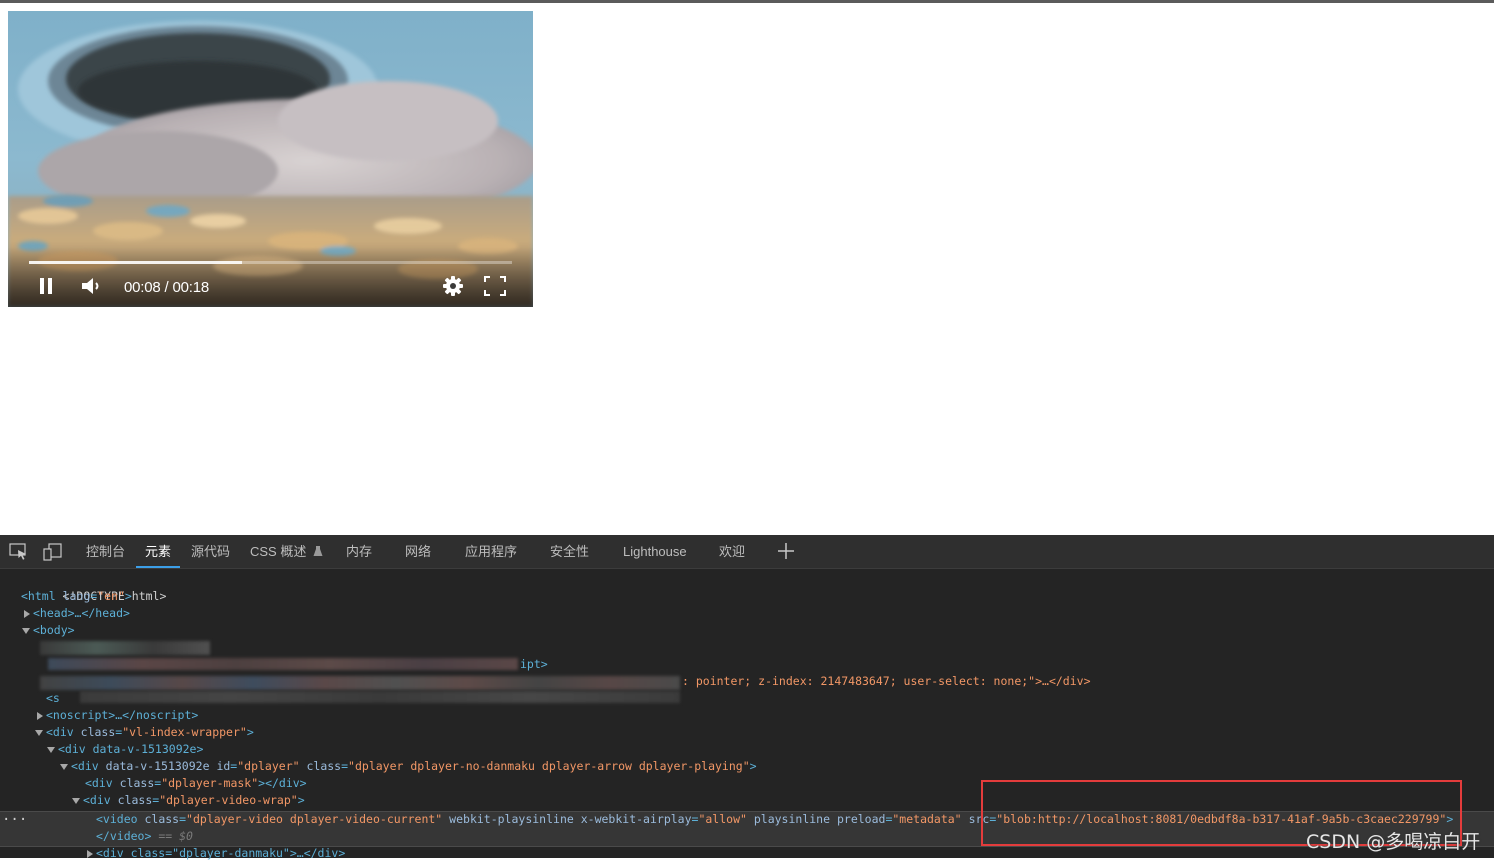 Image resolution: width=1494 pixels, height=862 pixels. Describe the element at coordinates (184, 732) in the screenshot. I see `wrapper-value: "vl-index-wrapper"` at that location.